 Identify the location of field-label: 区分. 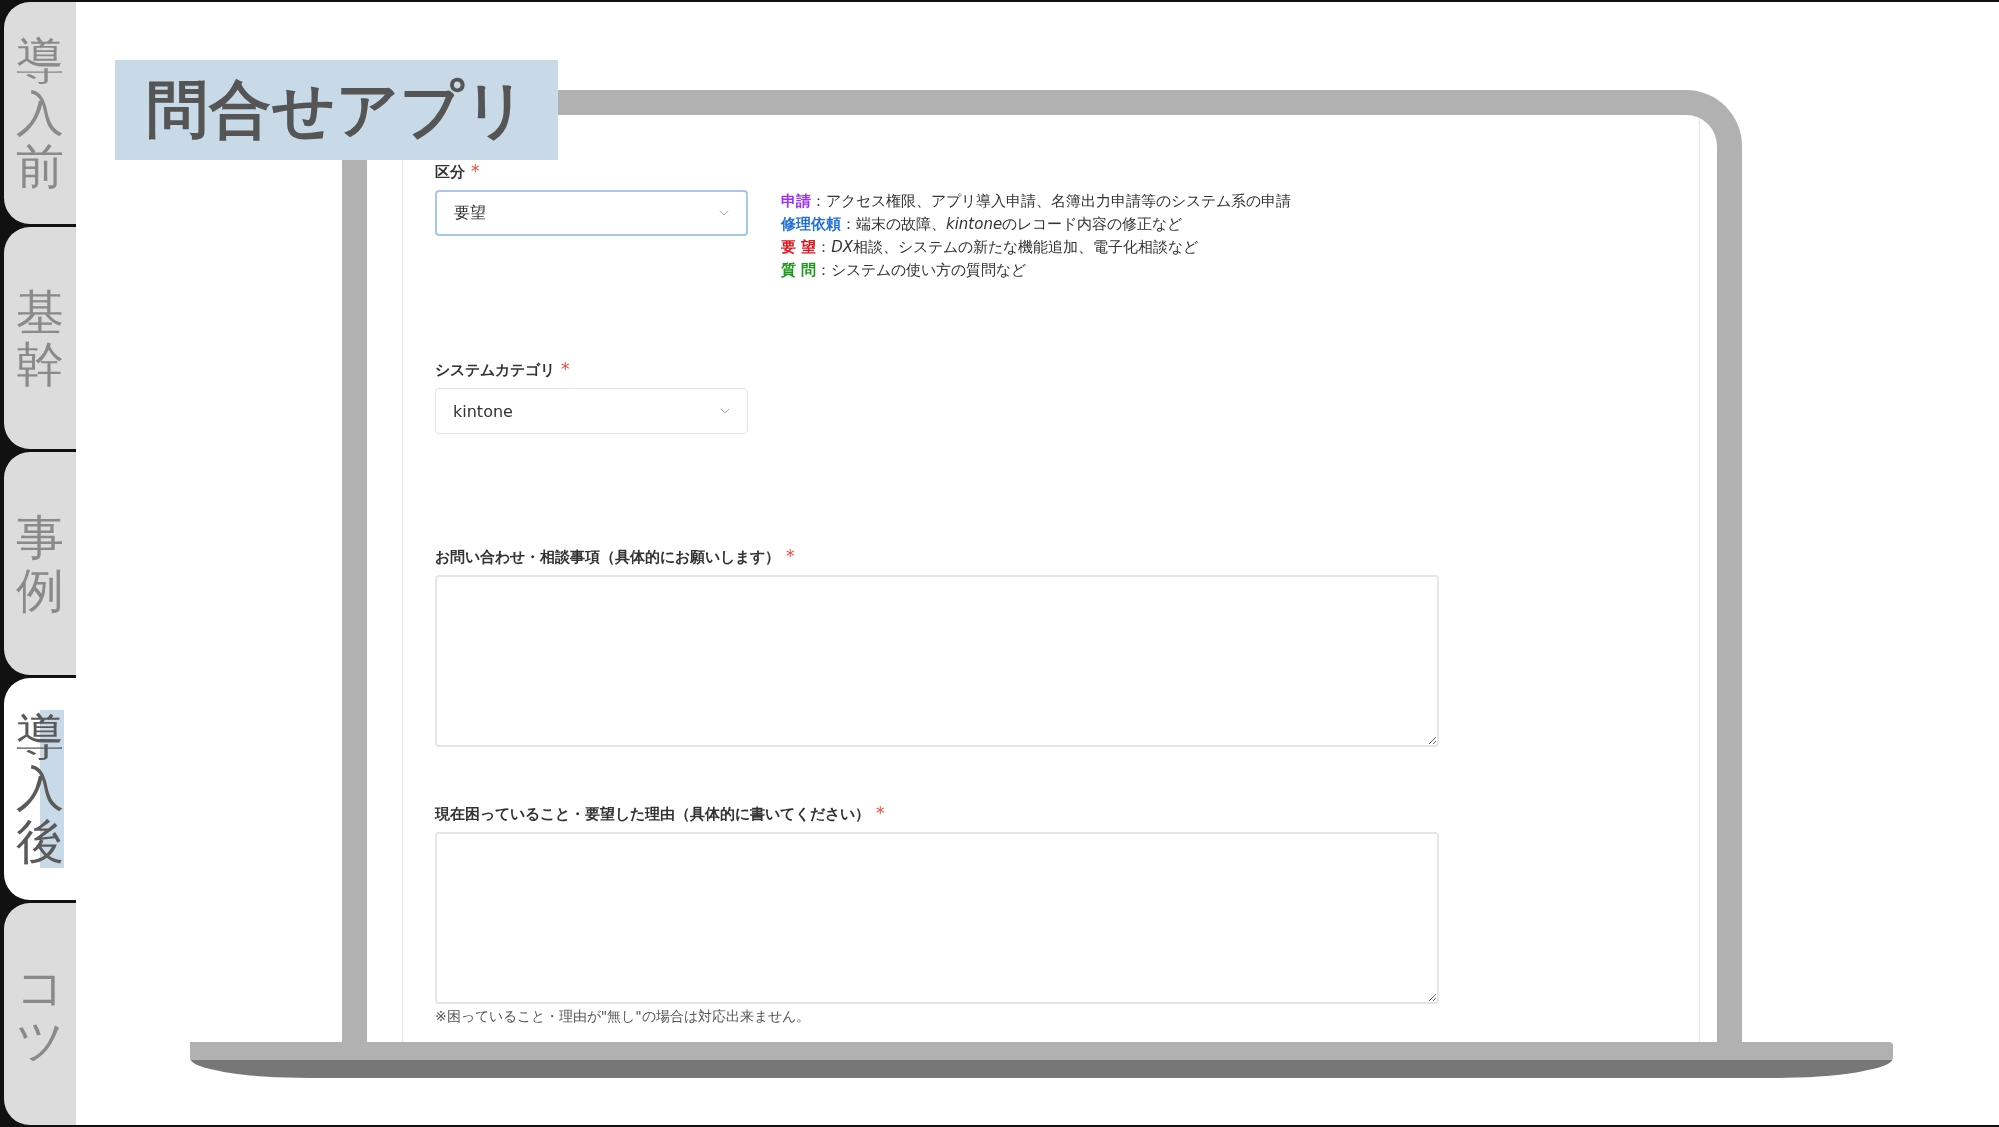
(450, 172).